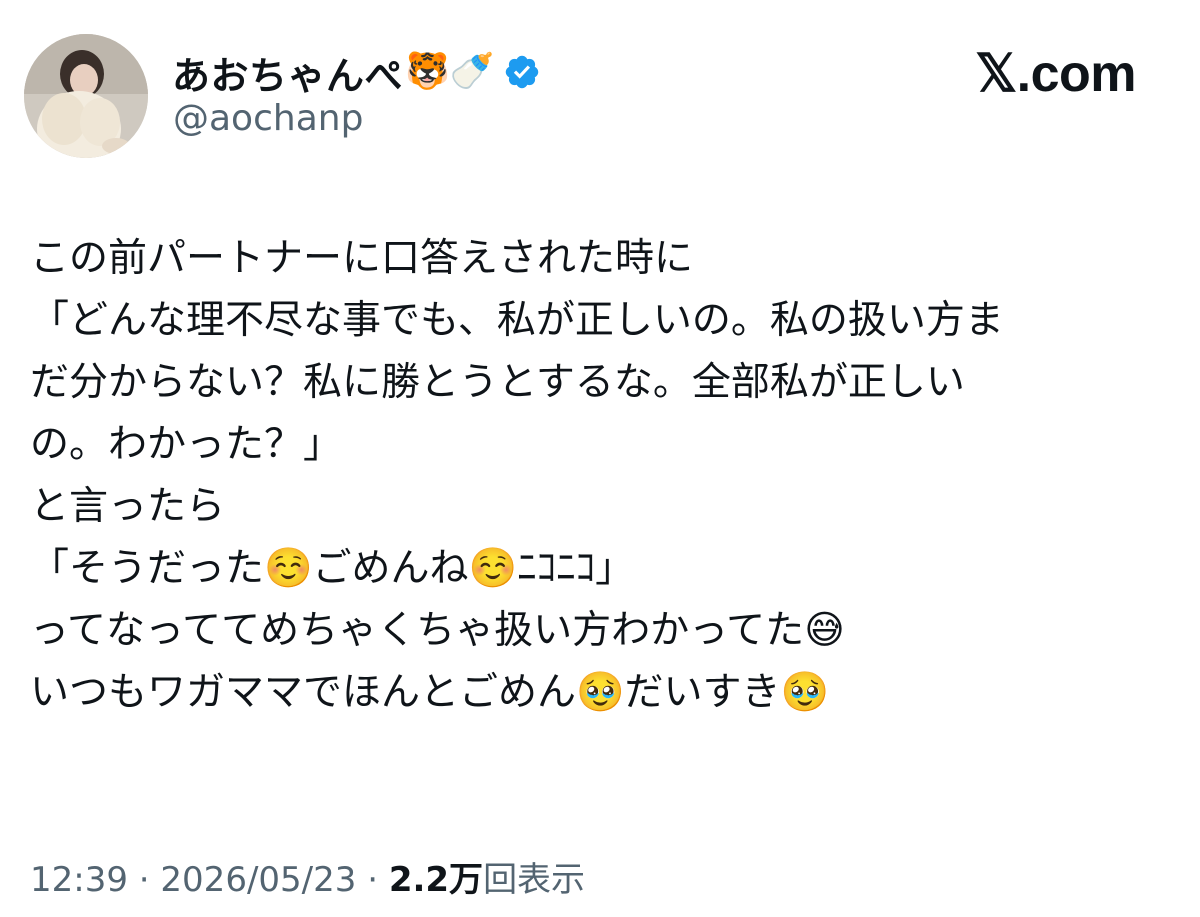 The height and width of the screenshot is (917, 1200). I want to click on author-name-row: あおちゃんぺ 🐯🍼, so click(356, 72).